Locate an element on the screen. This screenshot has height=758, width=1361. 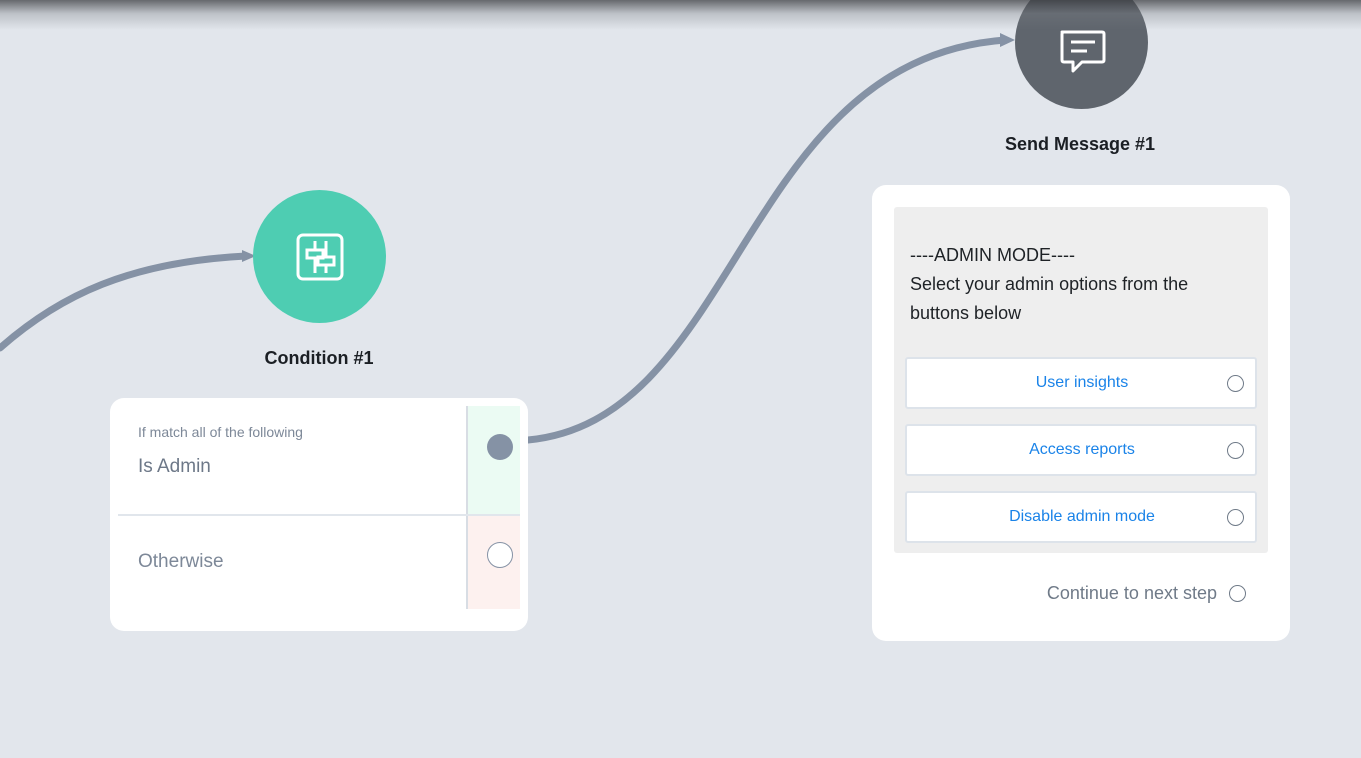
sliders-icon is located at coordinates (319, 256).